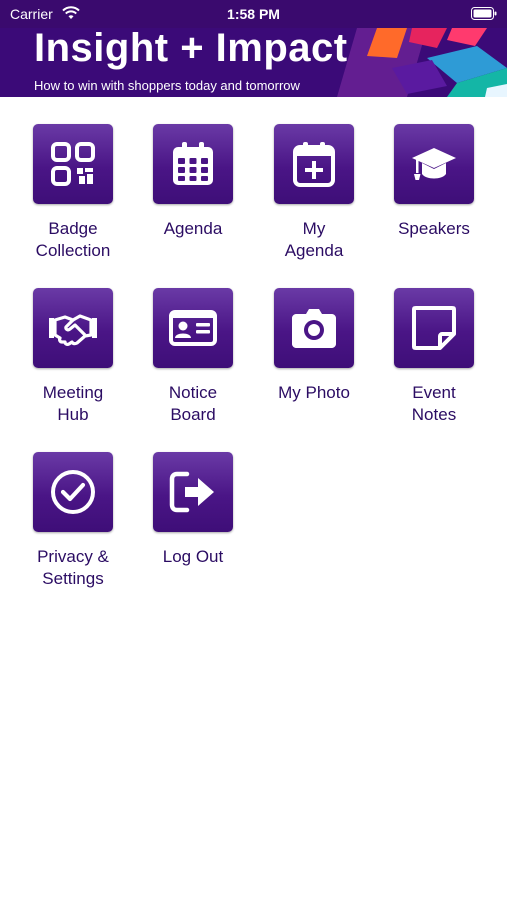 The image size is (507, 900). I want to click on badge-collection-label: Badge Collection, so click(73, 239).